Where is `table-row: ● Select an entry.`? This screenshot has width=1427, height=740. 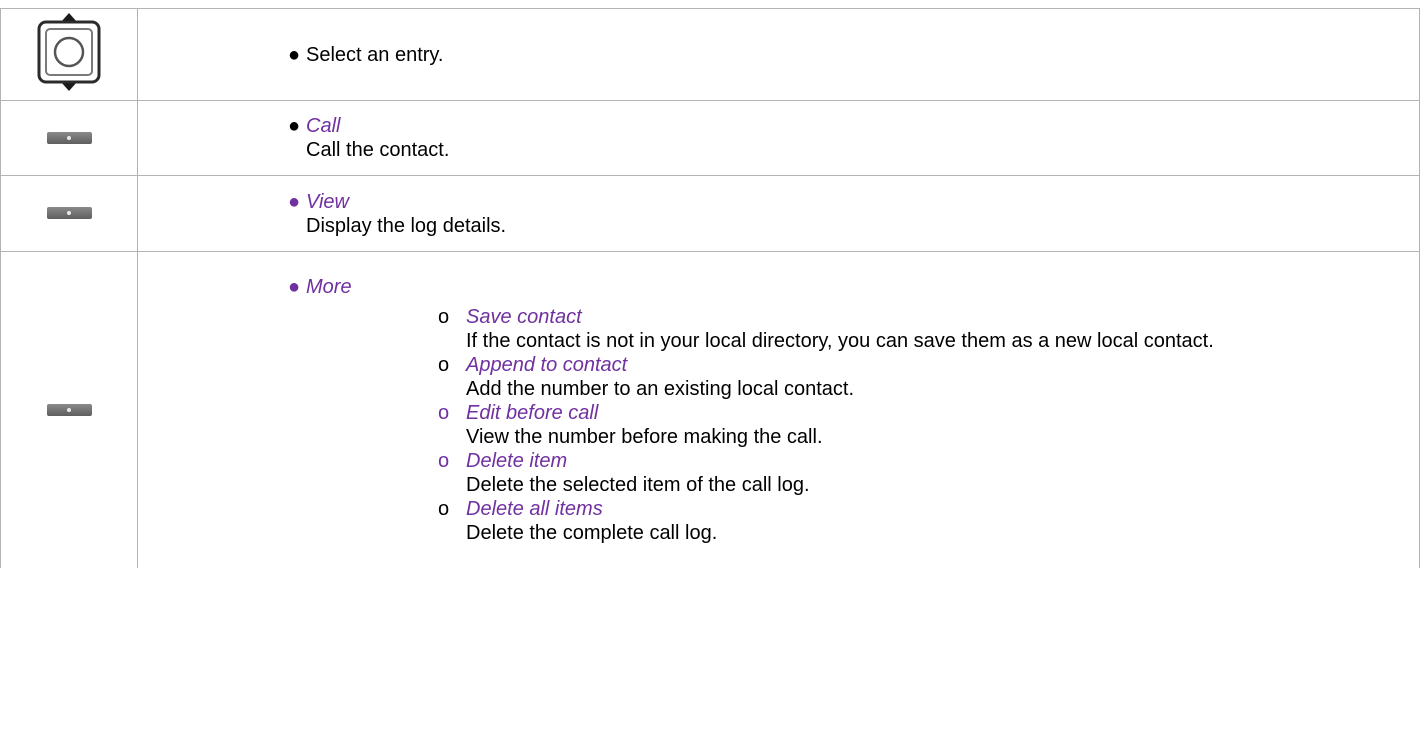 table-row: ● Select an entry. is located at coordinates (710, 54).